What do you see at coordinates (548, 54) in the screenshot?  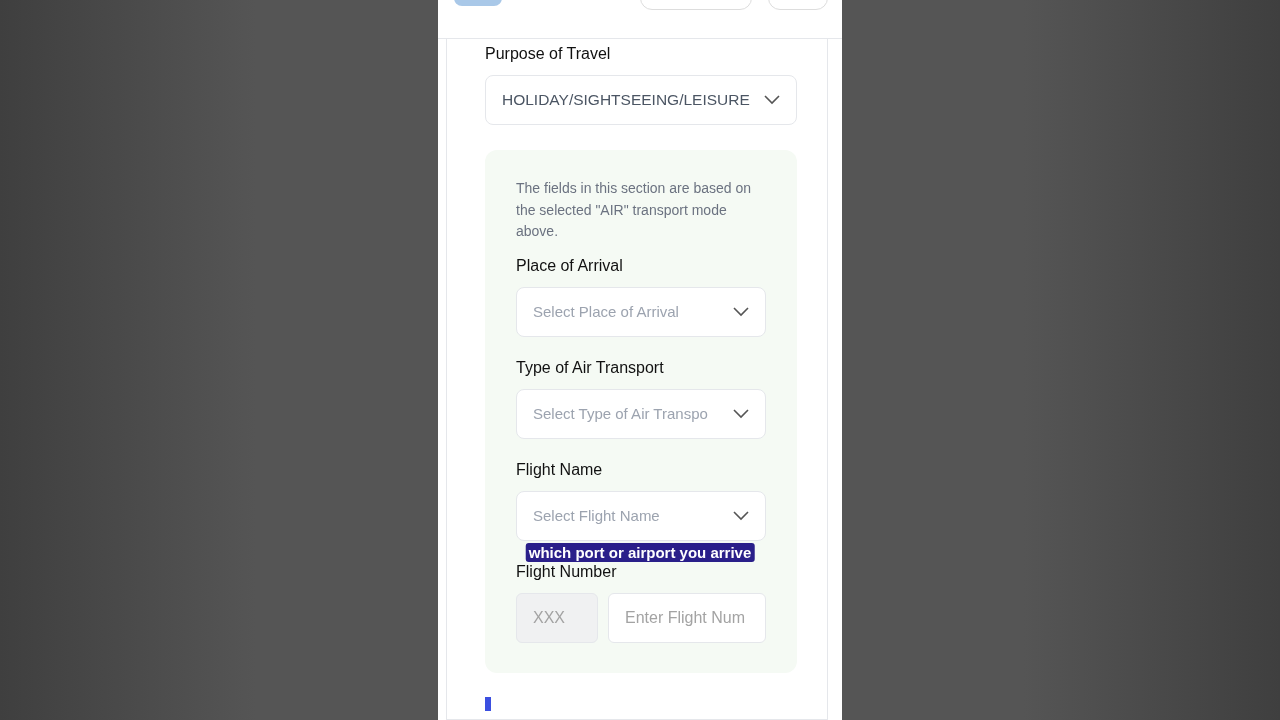 I see `field-label: Purpose of Travel` at bounding box center [548, 54].